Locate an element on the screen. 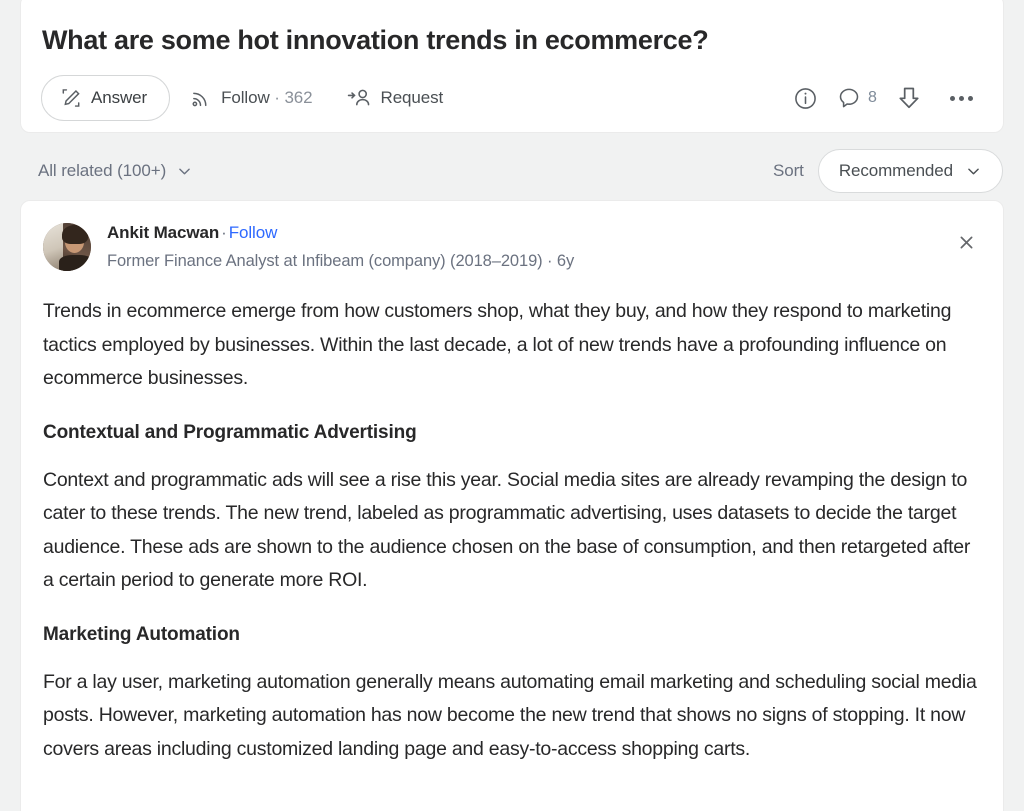 Image resolution: width=1024 pixels, height=811 pixels. primary-actions: Answer Follow · 362 Request is located at coordinates (249, 98).